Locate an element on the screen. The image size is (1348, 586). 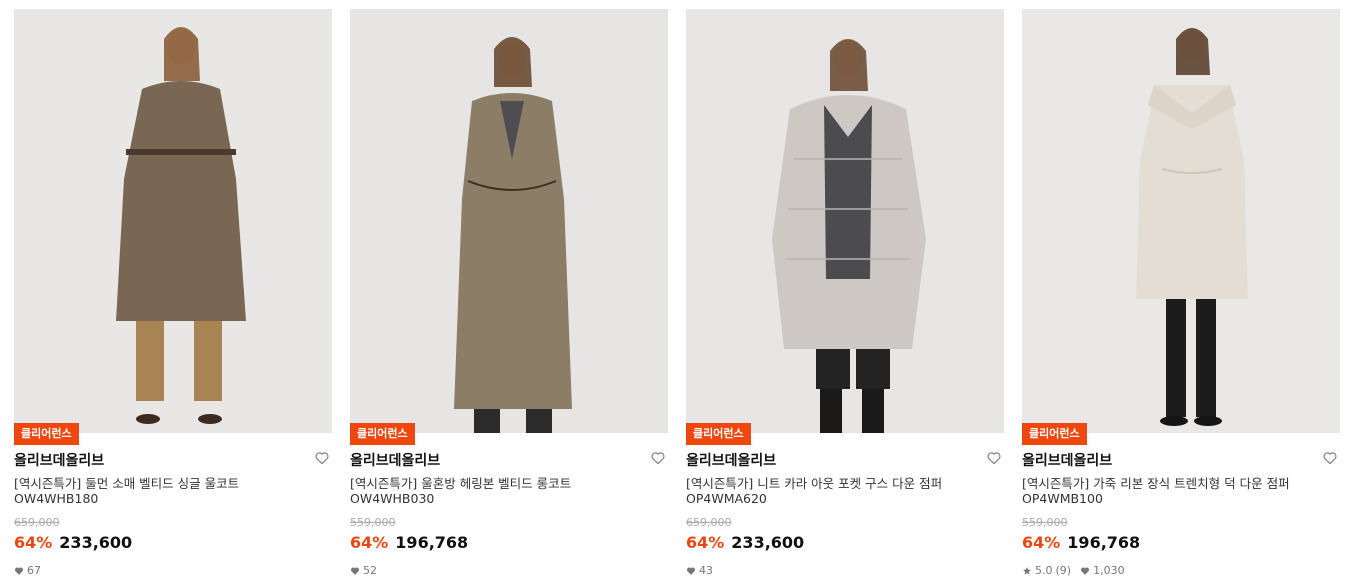
product-name: [역시즌특가] 니트 카라 아웃 포켓 구스 다운 점퍼 is located at coordinates (814, 482).